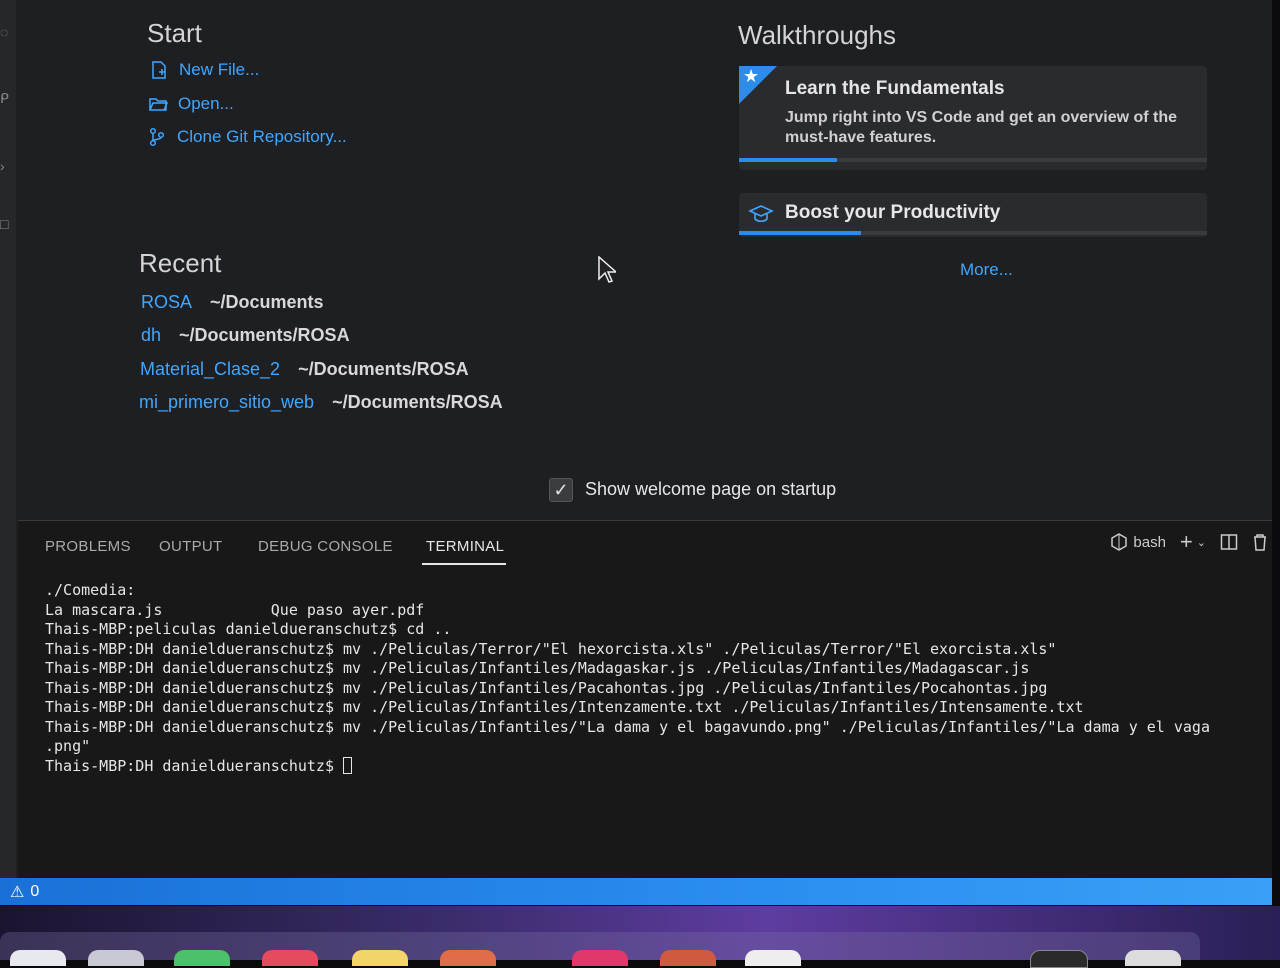  I want to click on recent-item: dh ~/Documents/ROSA, so click(245, 335).